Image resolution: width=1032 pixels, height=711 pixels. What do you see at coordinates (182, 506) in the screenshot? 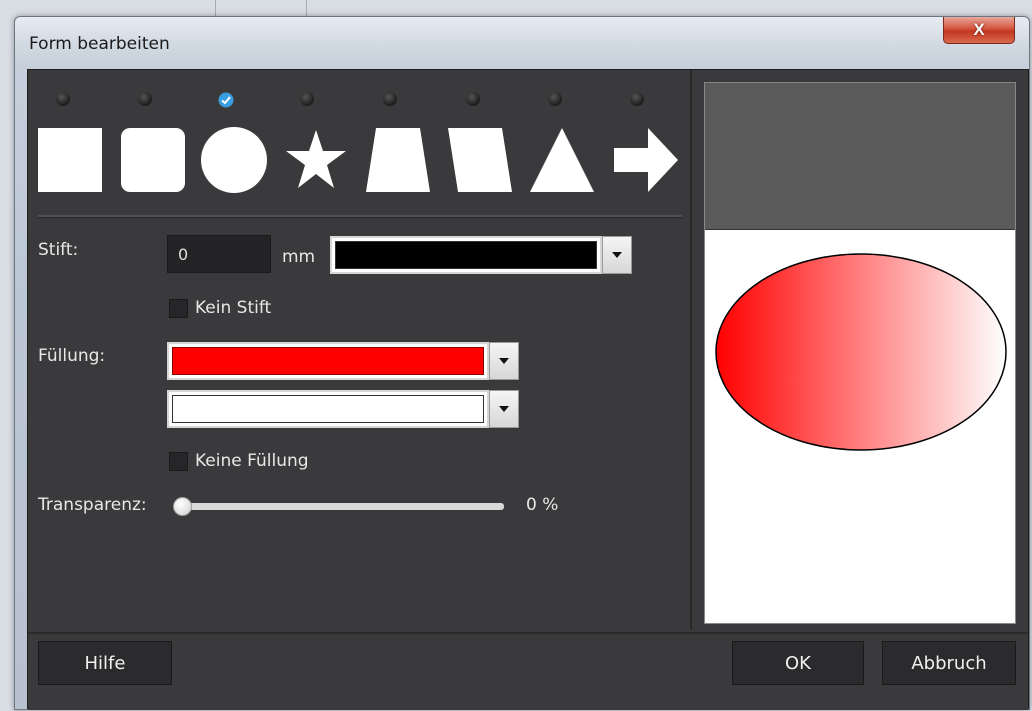
I see `transparency-slider-thumb` at bounding box center [182, 506].